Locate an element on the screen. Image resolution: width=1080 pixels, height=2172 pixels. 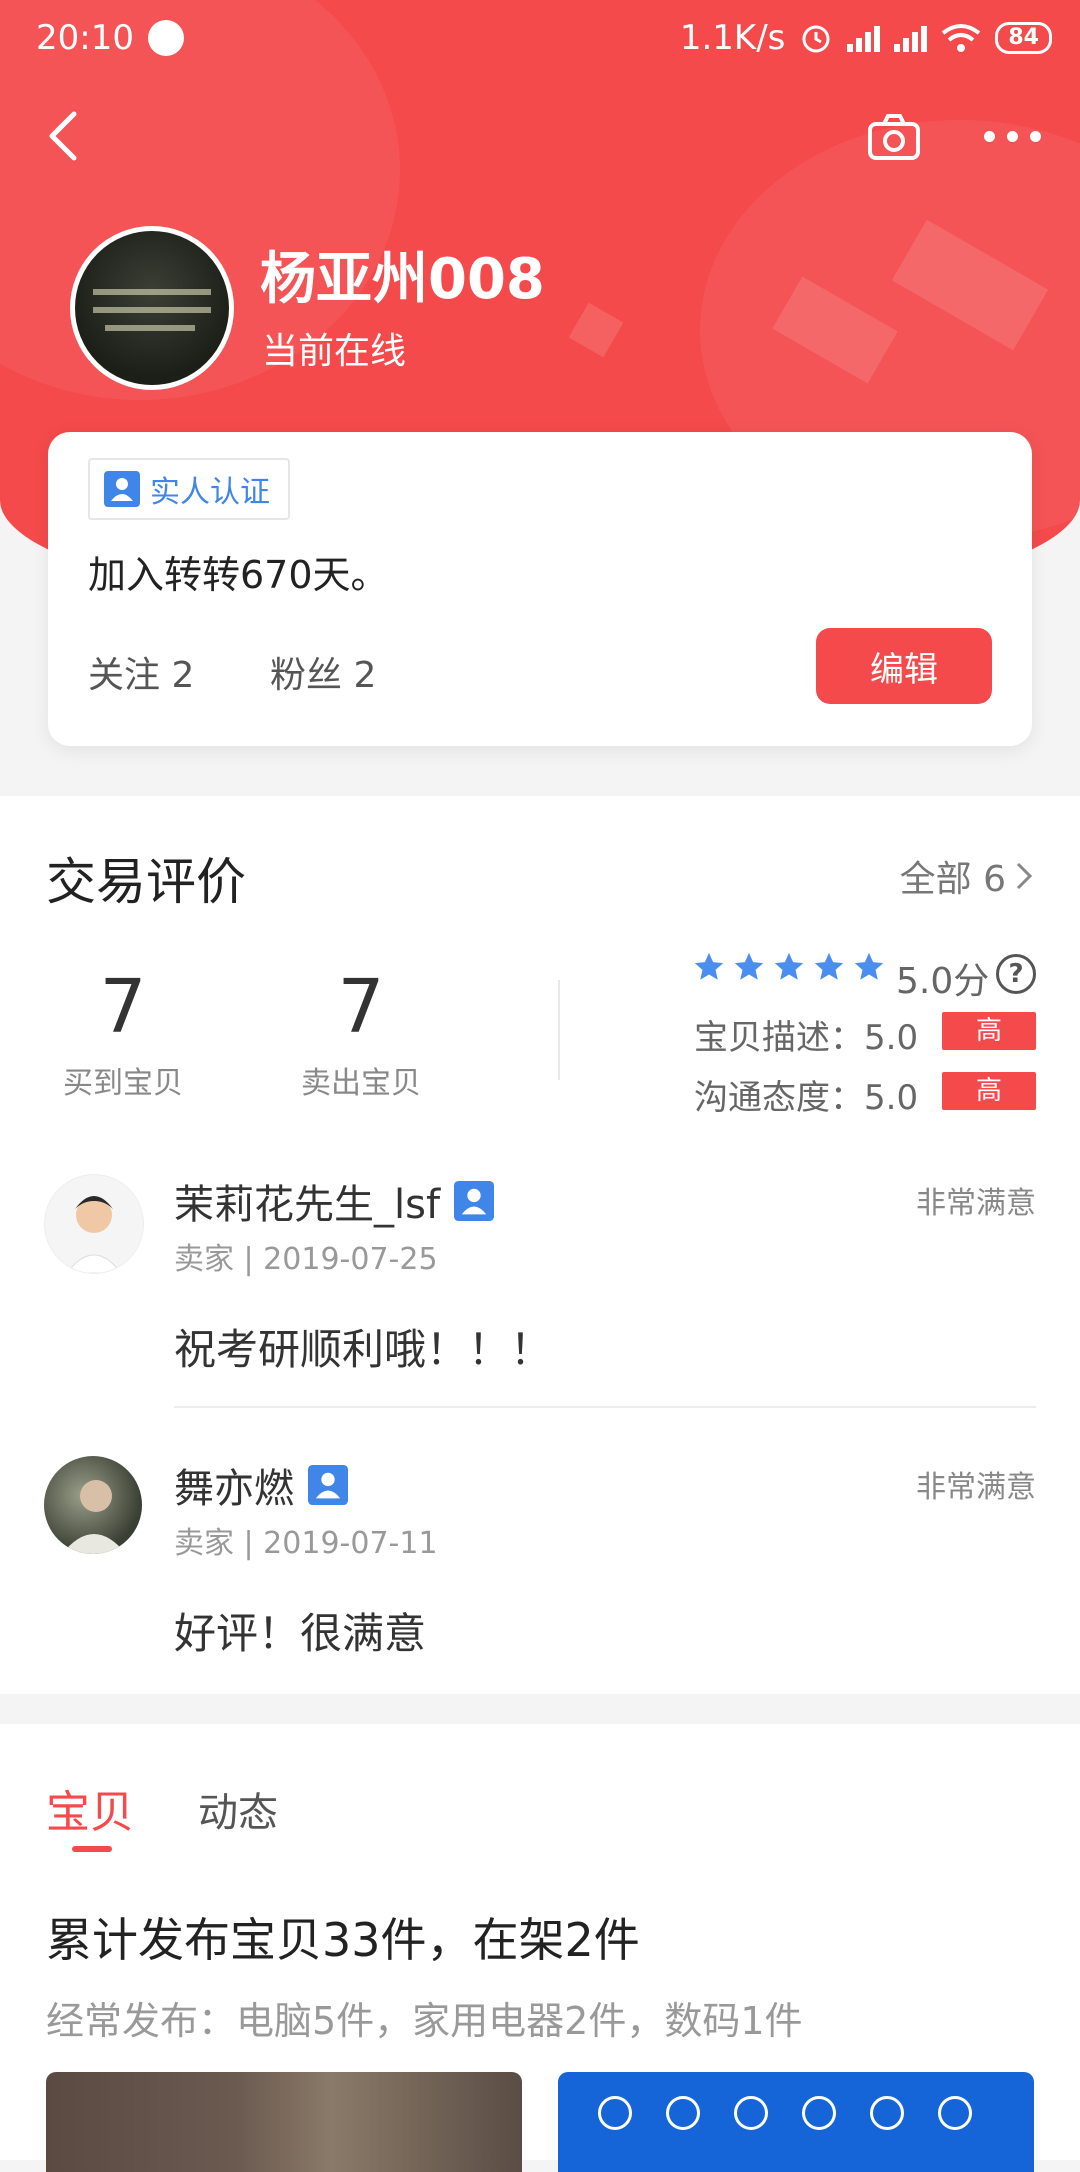
reviewer-name: 茉莉花先生_lsf is located at coordinates (334, 1201).